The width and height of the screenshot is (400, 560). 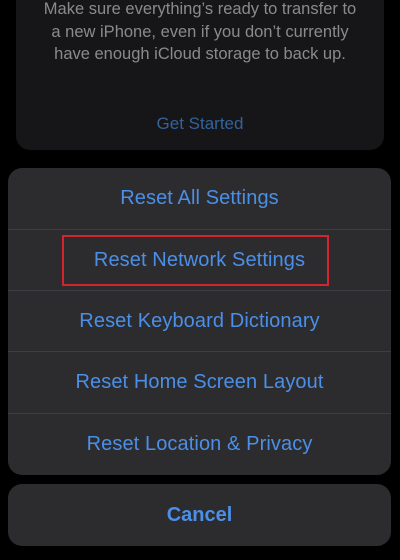 I want to click on reset-network-settings-button: Reset Network Settings, so click(x=199, y=260).